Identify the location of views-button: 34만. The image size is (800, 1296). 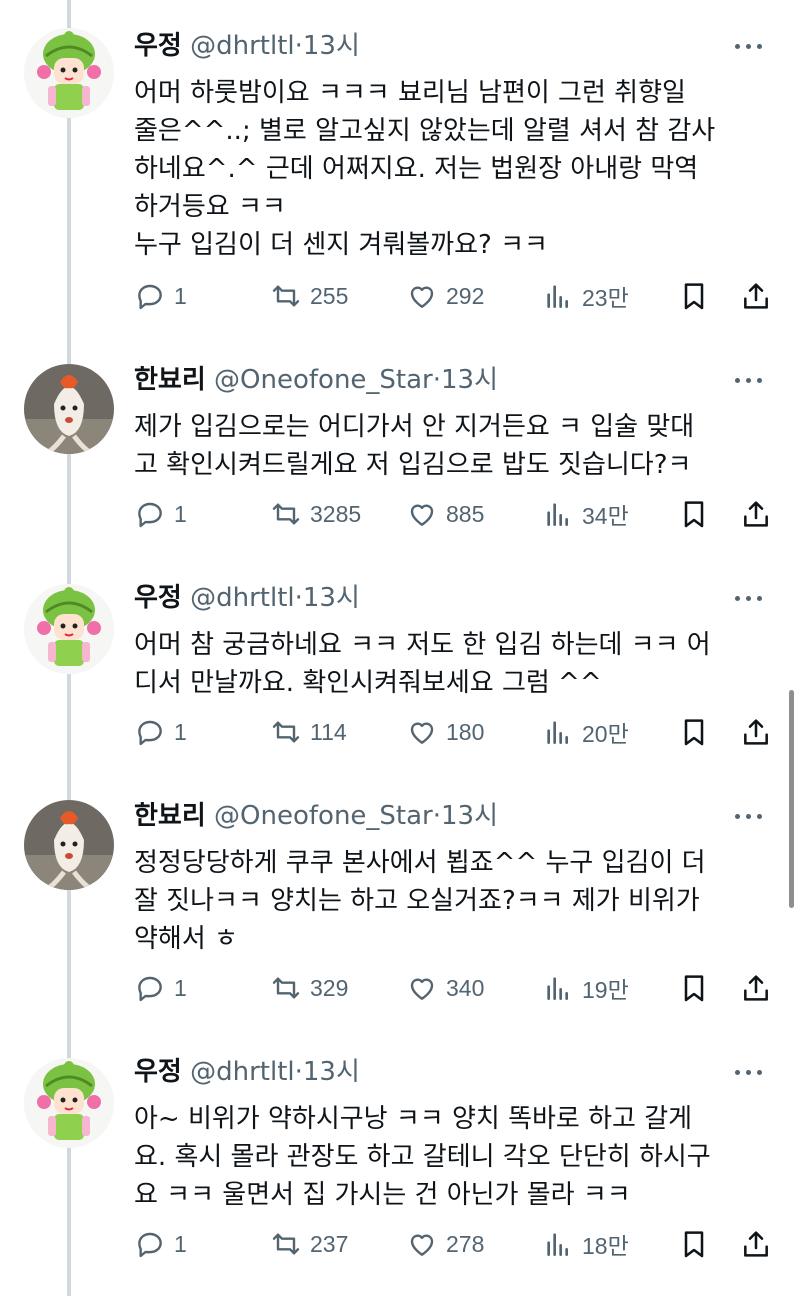
(585, 514).